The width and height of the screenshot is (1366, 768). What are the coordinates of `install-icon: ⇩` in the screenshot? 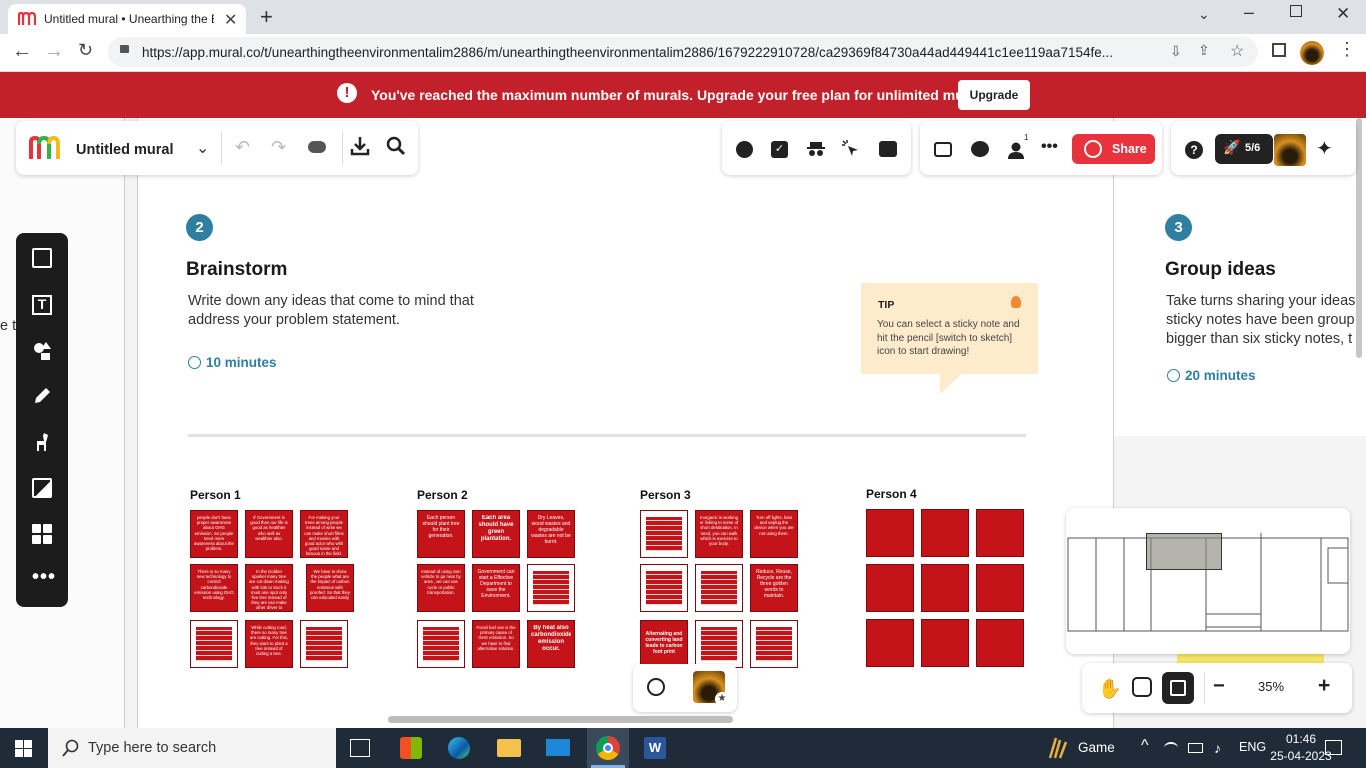 It's located at (1176, 51).